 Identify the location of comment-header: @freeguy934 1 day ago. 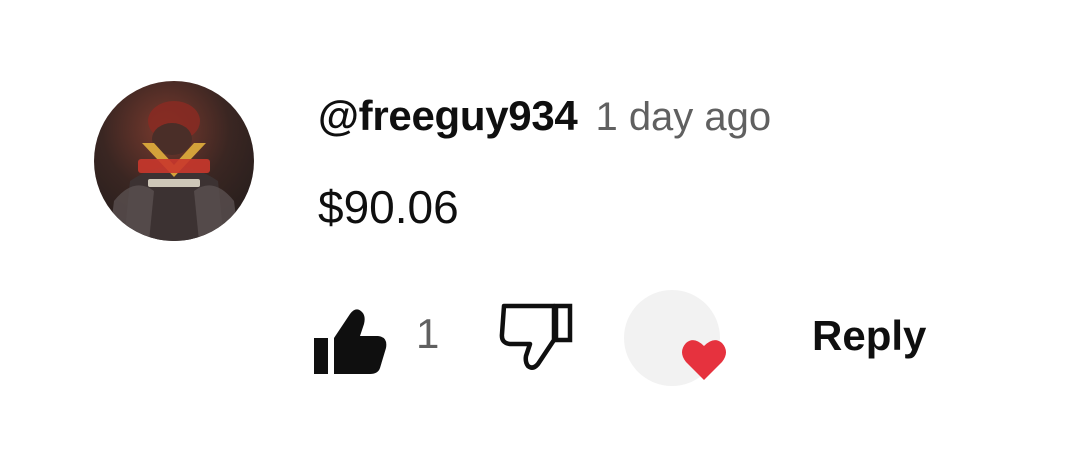
(544, 120).